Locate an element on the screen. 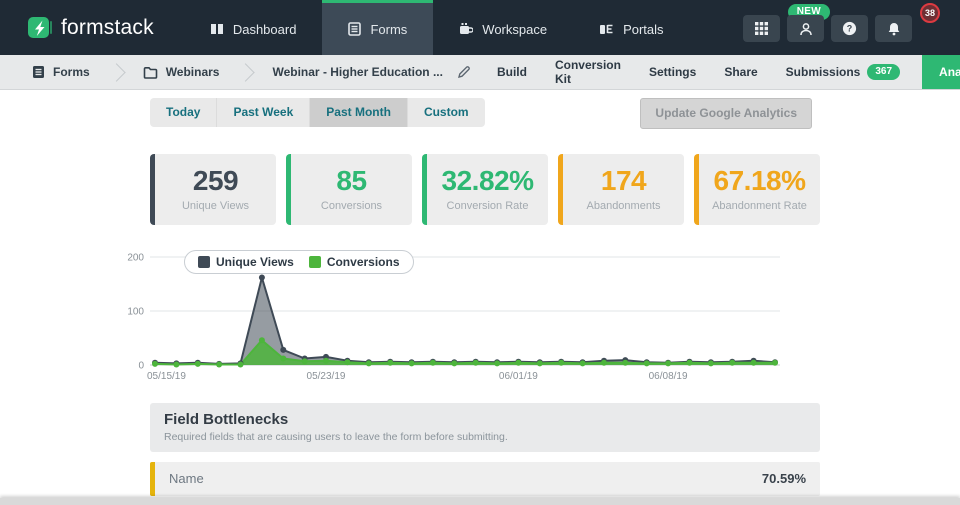  stat-card-abandonments: 174 Abandonments is located at coordinates (621, 189).